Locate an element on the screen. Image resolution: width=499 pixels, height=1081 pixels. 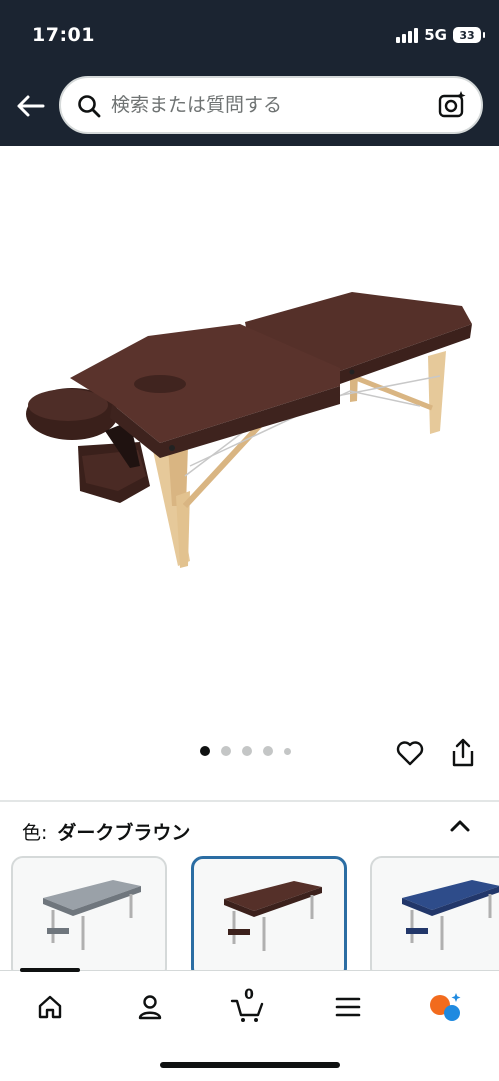
network-label: 5G is located at coordinates (435, 35).